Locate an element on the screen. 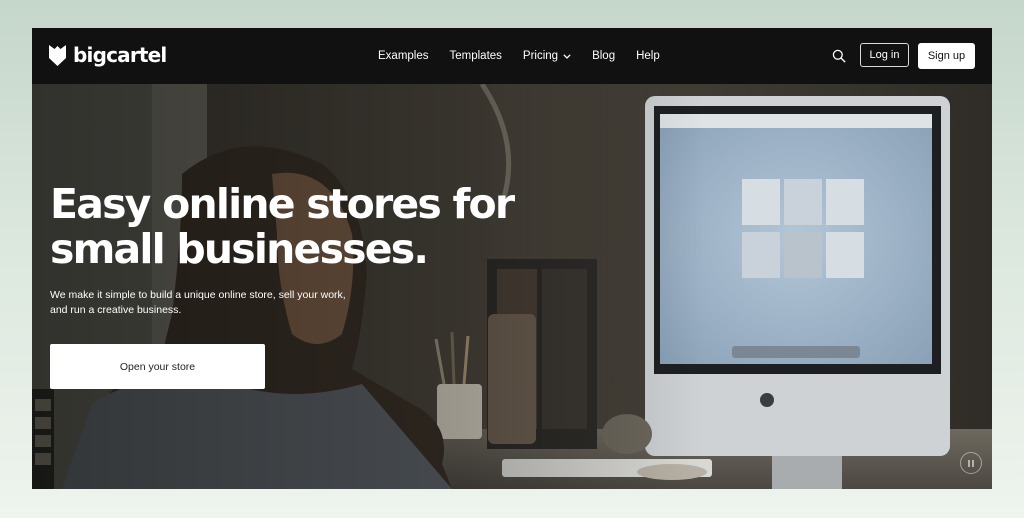 Image resolution: width=1024 pixels, height=518 pixels. hero-headline: Easy online stores for small businesses. is located at coordinates (310, 227).